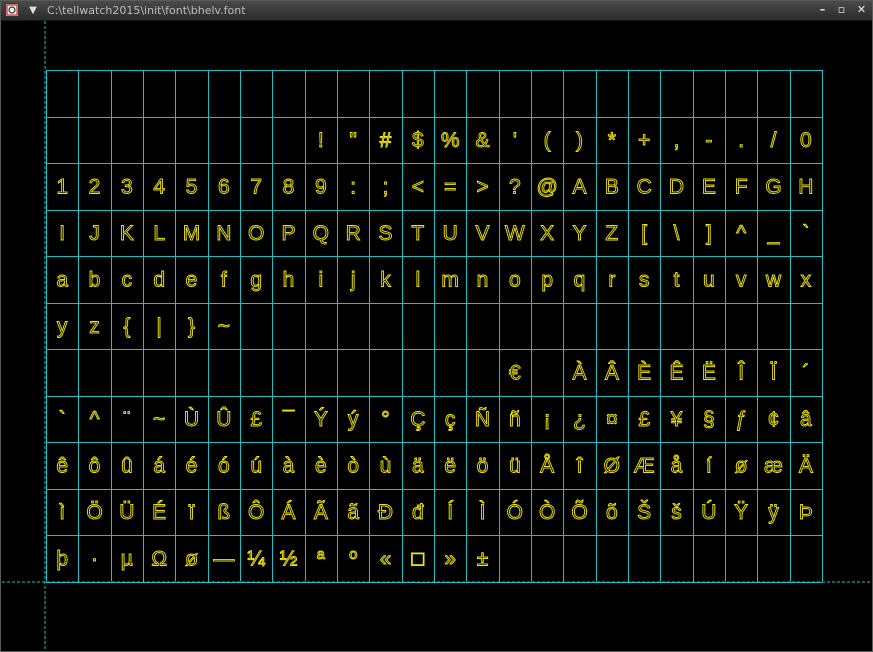  What do you see at coordinates (644, 419) in the screenshot?
I see `glyph-cell: £` at bounding box center [644, 419].